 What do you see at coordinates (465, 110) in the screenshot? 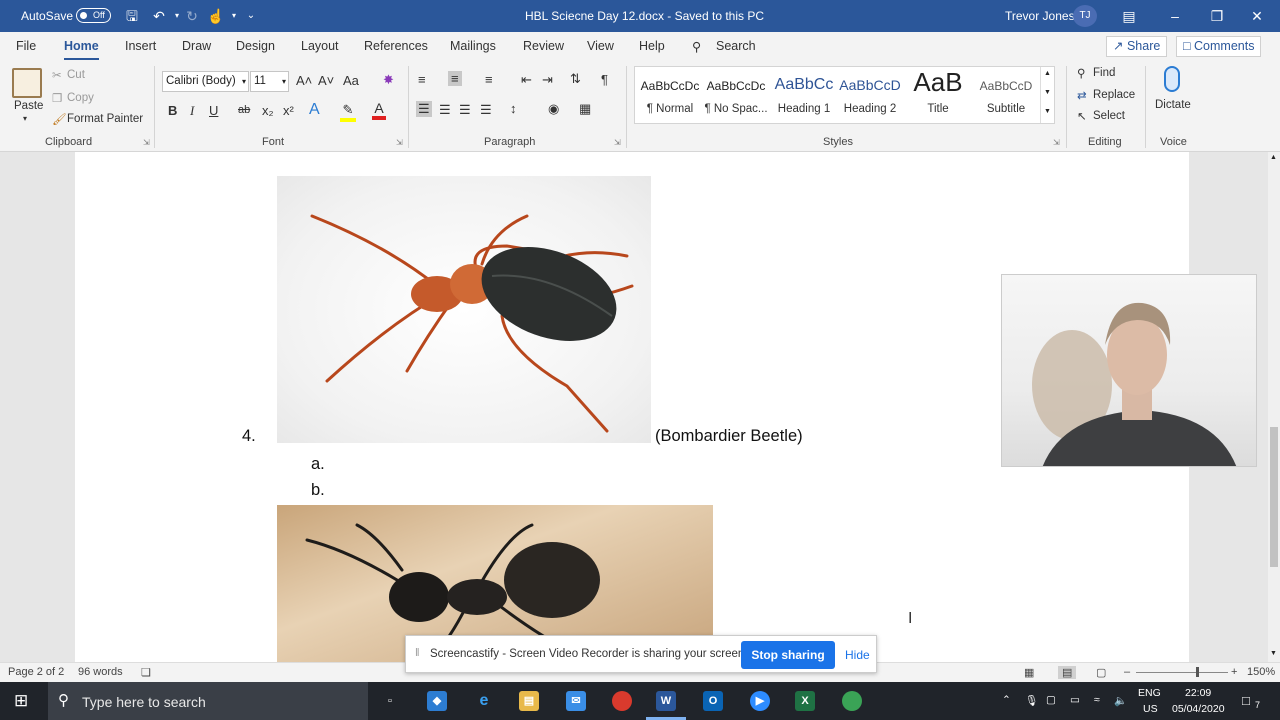
I see `align-right-icon: ☰` at bounding box center [465, 110].